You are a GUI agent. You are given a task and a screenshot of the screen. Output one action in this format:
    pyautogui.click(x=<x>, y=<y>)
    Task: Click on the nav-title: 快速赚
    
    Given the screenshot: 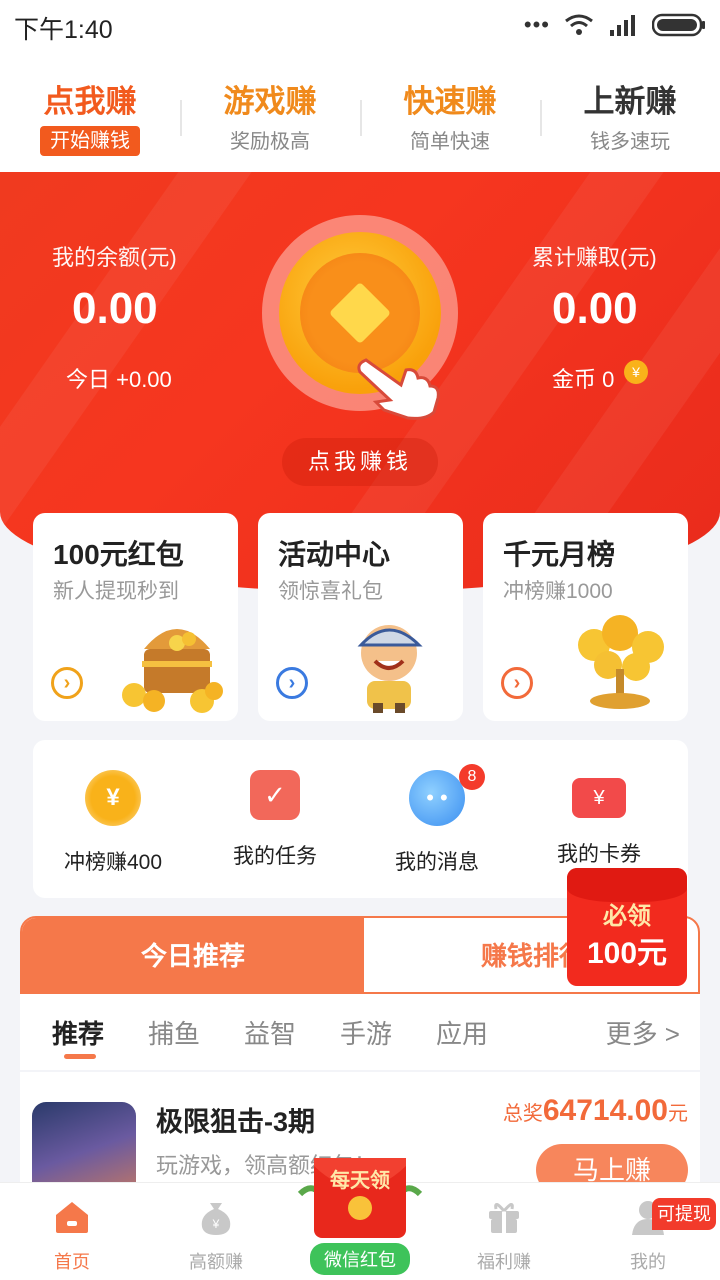 What is the action you would take?
    pyautogui.click(x=450, y=101)
    